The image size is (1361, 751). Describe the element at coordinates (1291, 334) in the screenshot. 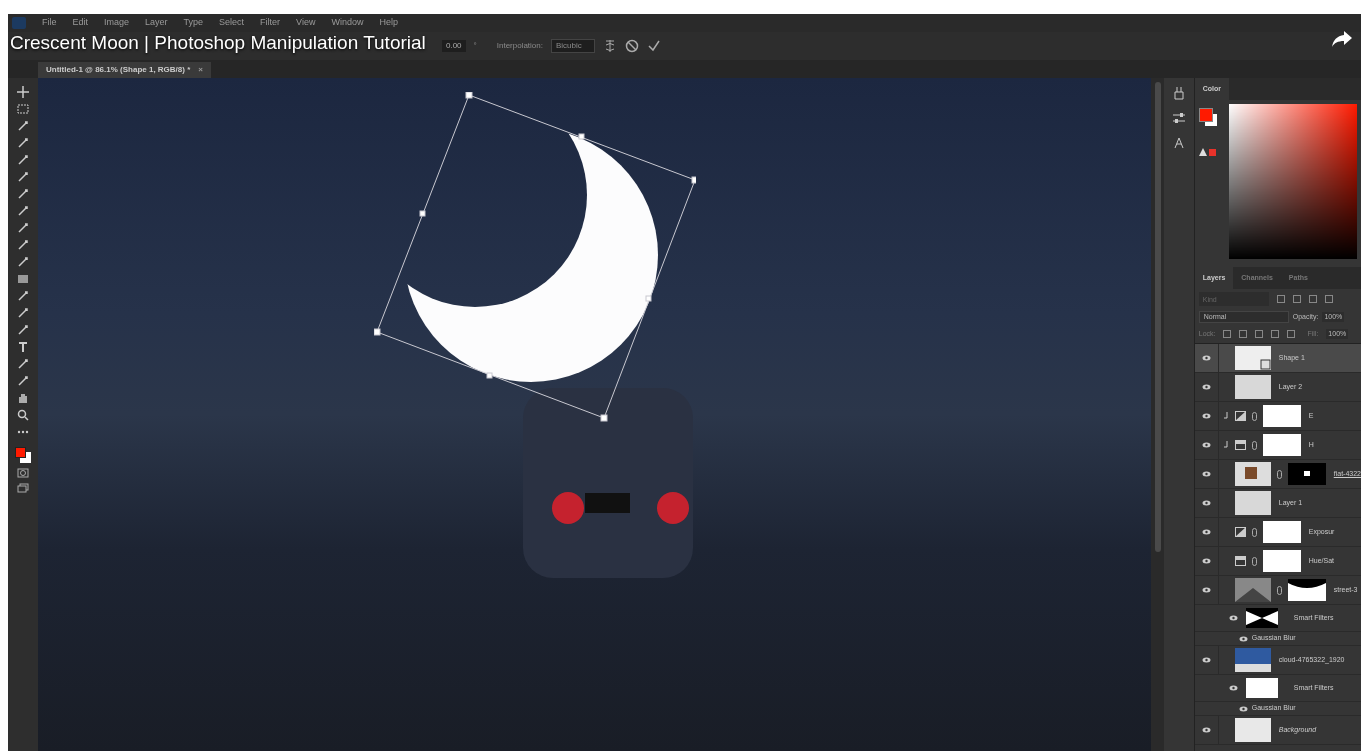

I see `lock-all-icon` at that location.